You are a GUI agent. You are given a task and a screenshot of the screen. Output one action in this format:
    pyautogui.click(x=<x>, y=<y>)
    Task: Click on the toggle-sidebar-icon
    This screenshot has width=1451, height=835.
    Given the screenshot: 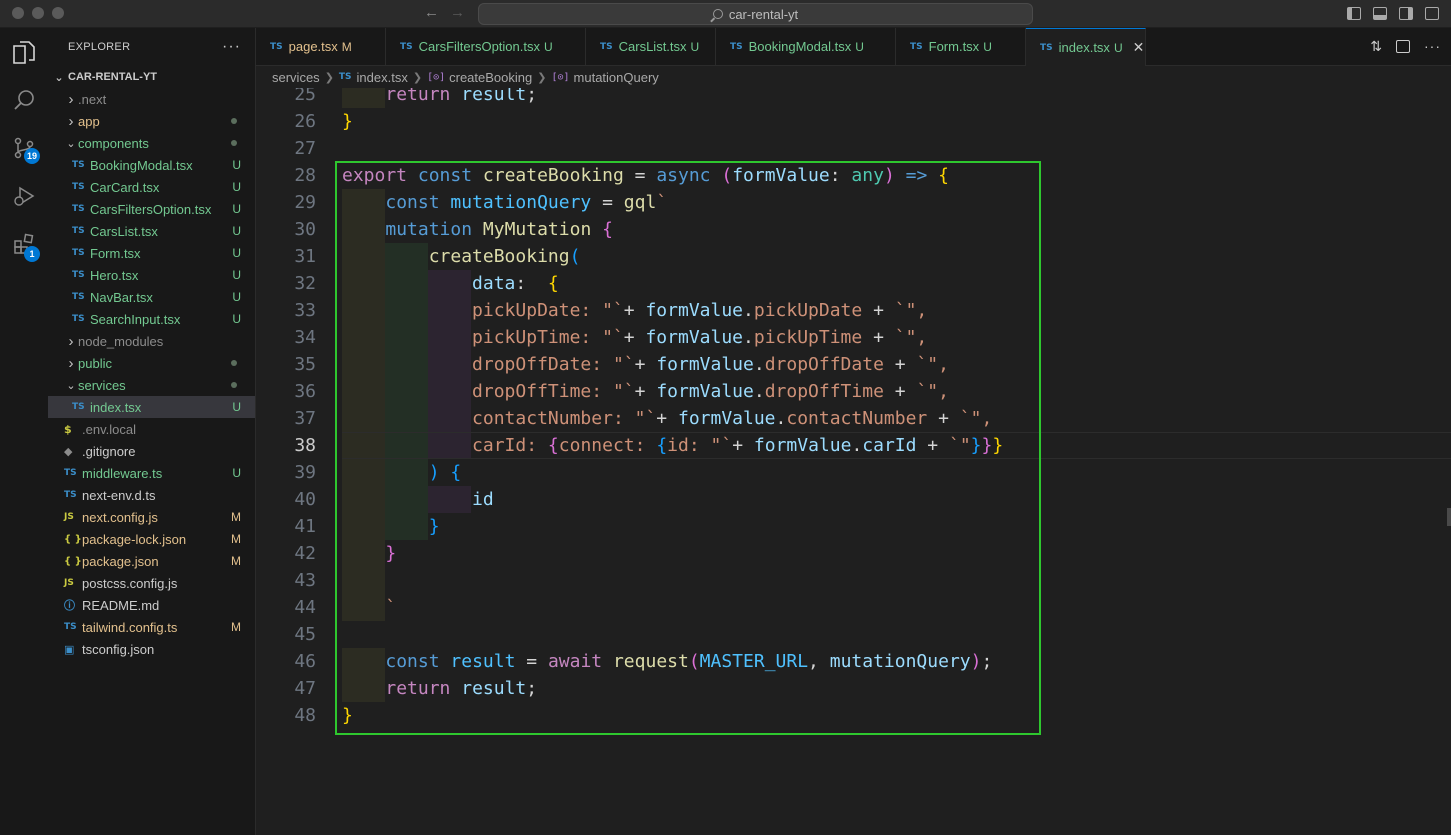 What is the action you would take?
    pyautogui.click(x=1354, y=13)
    